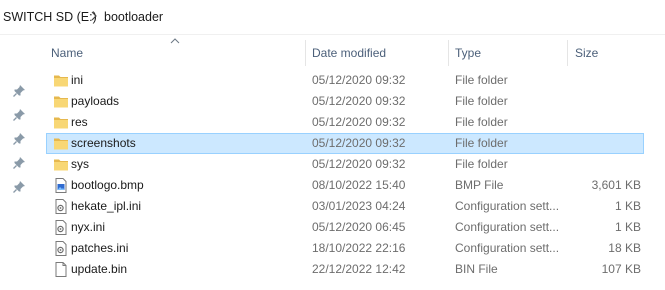 This screenshot has height=290, width=665. Describe the element at coordinates (80, 164) in the screenshot. I see `file-name: sys` at that location.